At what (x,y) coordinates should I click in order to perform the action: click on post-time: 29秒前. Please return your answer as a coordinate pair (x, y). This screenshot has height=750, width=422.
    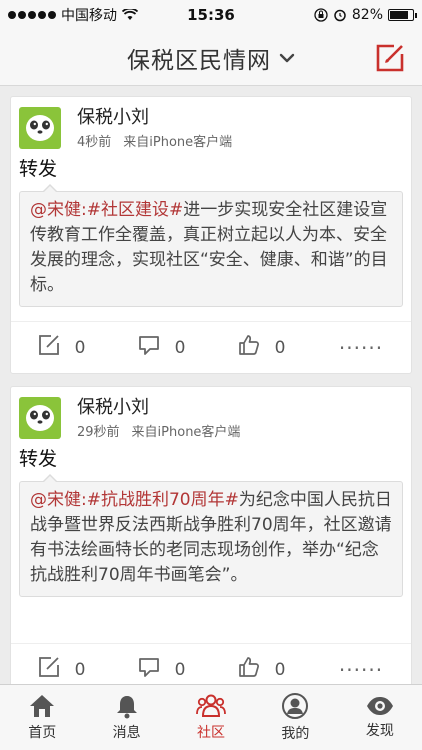
    Looking at the image, I should click on (98, 432).